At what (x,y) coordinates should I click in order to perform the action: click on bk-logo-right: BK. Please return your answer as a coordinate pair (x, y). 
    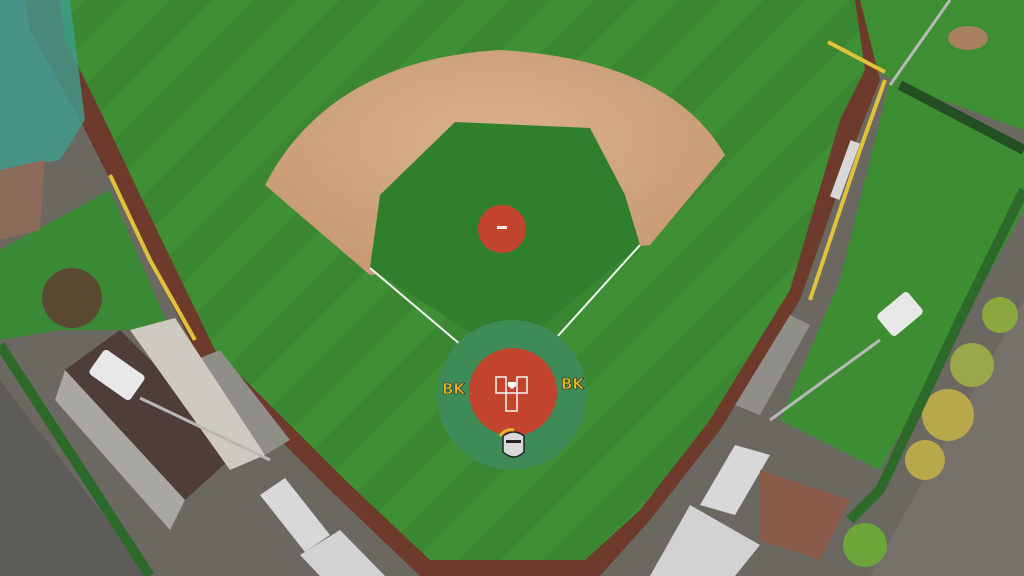
    Looking at the image, I should click on (573, 384).